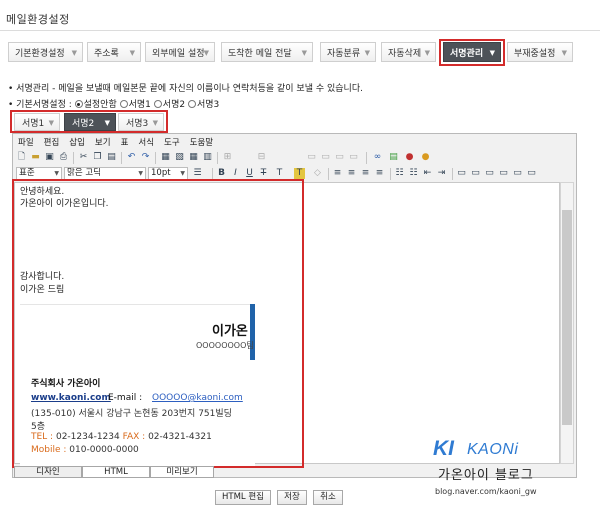 Image resolution: width=600 pixels, height=517 pixels. I want to click on align-justify-icon: ≡, so click(379, 173).